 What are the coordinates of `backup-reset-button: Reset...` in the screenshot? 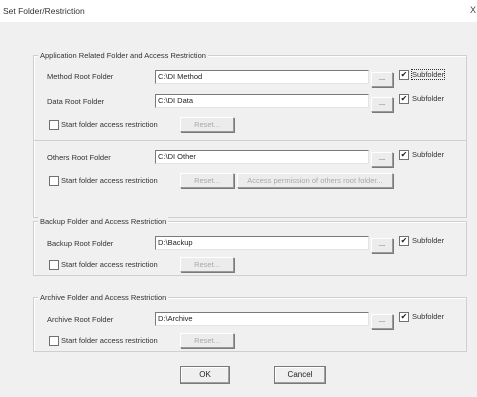 It's located at (207, 264).